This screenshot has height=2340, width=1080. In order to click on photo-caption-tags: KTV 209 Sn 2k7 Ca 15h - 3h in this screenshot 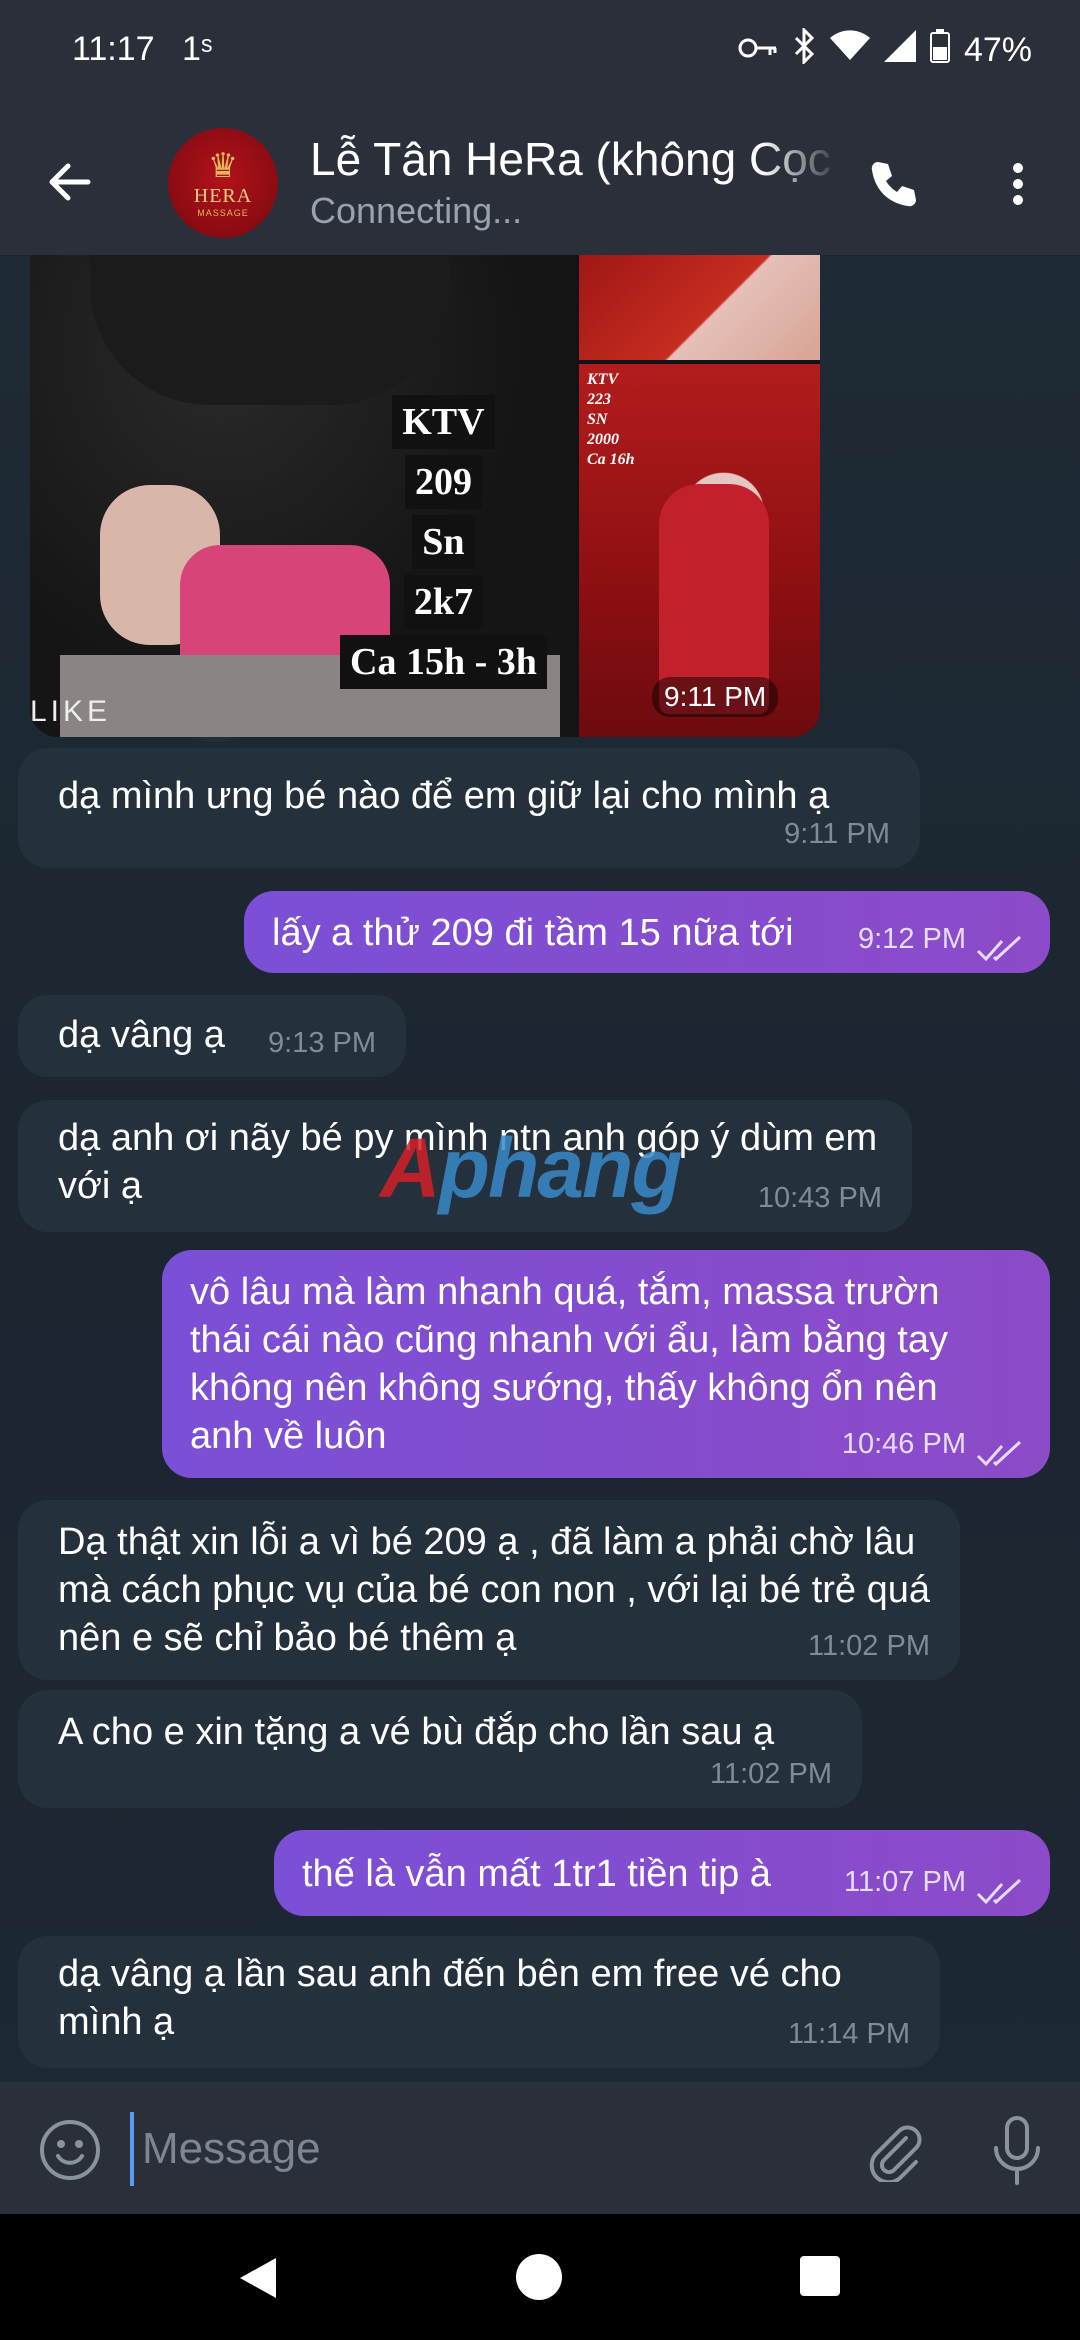, I will do `click(443, 542)`.